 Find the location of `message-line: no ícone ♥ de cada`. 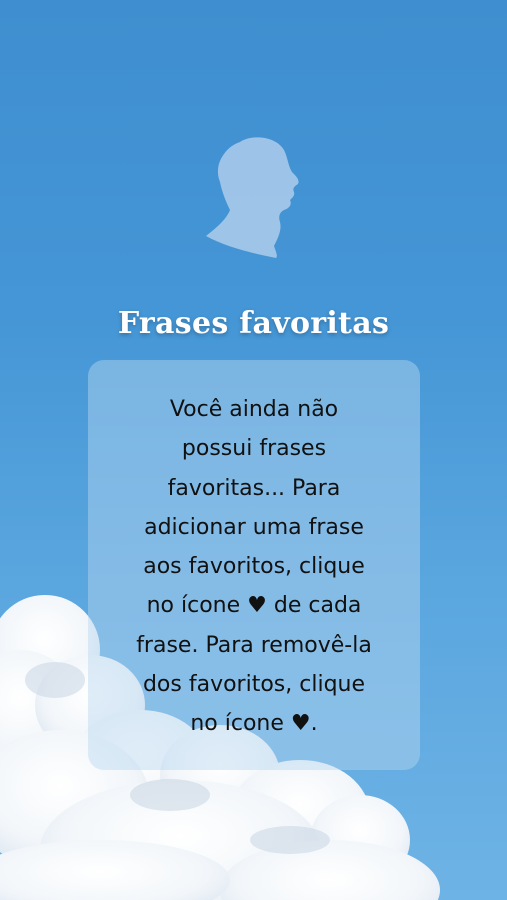

message-line: no ícone ♥ de cada is located at coordinates (254, 605).